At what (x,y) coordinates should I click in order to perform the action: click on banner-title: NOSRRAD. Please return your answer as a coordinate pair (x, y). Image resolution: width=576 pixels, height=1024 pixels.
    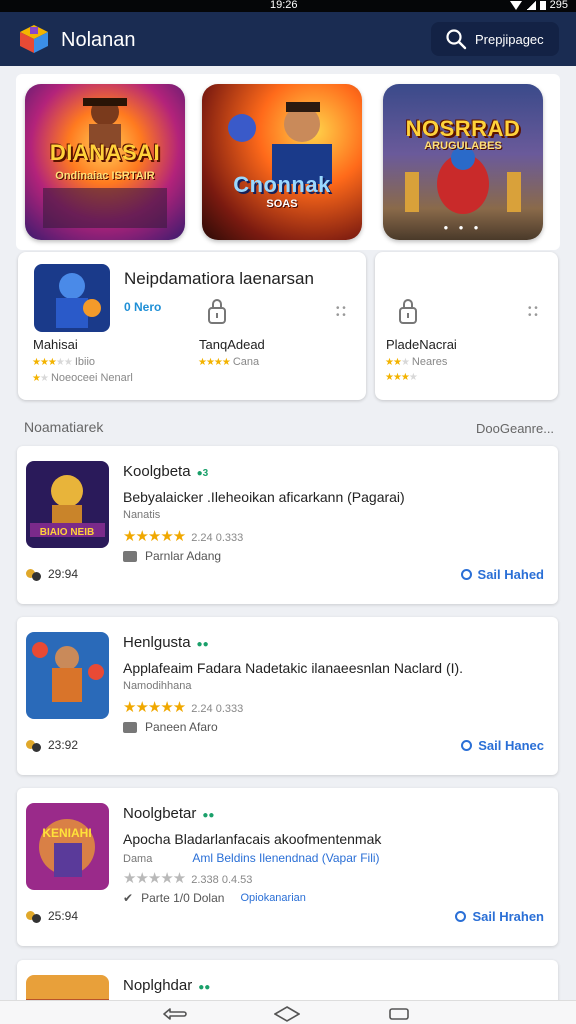
    Looking at the image, I should click on (463, 128).